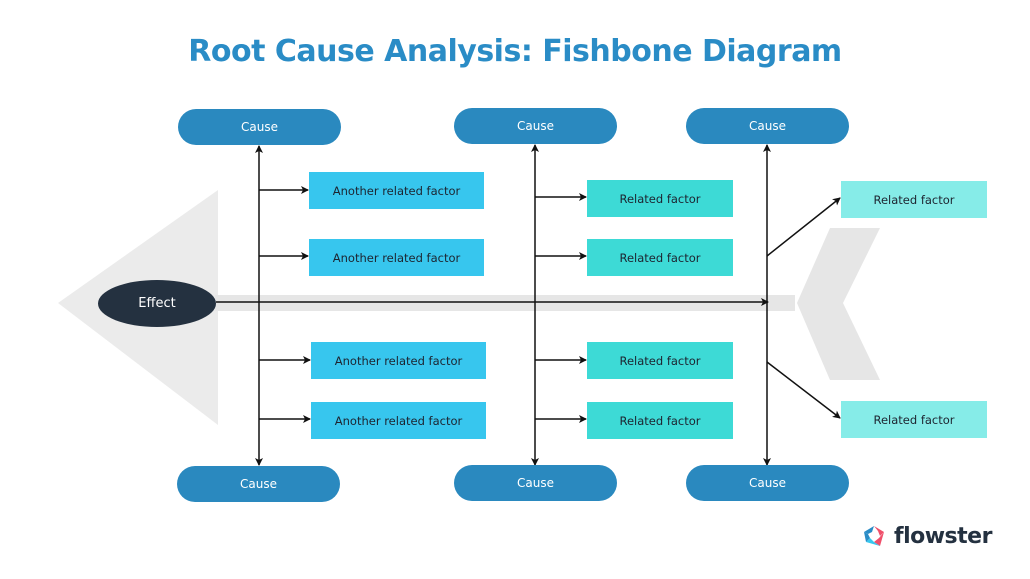 This screenshot has width=1030, height=579. What do you see at coordinates (535, 126) in the screenshot?
I see `cause-top-middle: Cause` at bounding box center [535, 126].